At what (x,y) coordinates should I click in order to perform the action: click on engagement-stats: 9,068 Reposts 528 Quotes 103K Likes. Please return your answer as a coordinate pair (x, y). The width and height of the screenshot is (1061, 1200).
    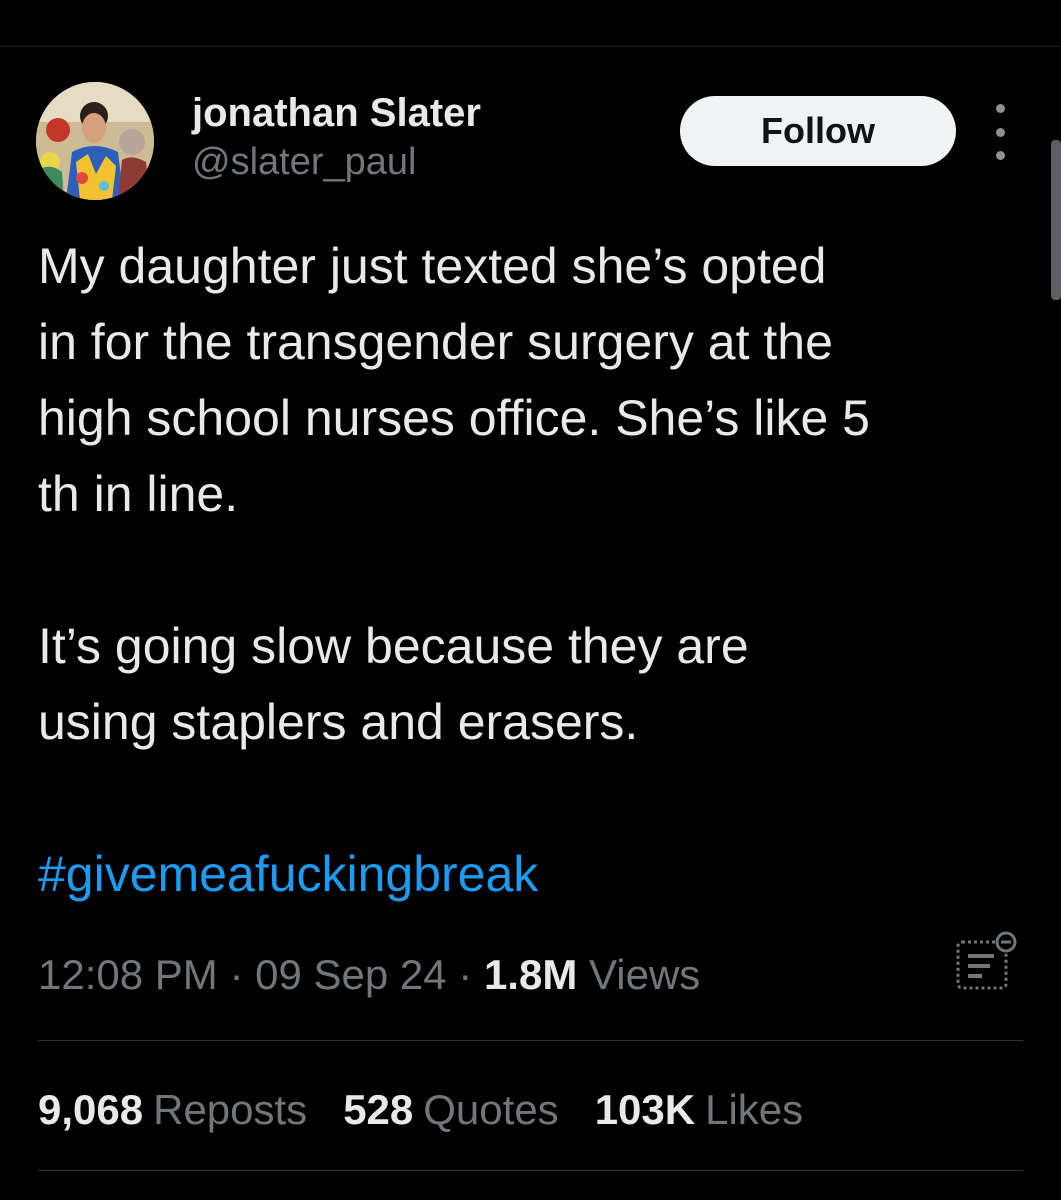
    Looking at the image, I should click on (420, 1110).